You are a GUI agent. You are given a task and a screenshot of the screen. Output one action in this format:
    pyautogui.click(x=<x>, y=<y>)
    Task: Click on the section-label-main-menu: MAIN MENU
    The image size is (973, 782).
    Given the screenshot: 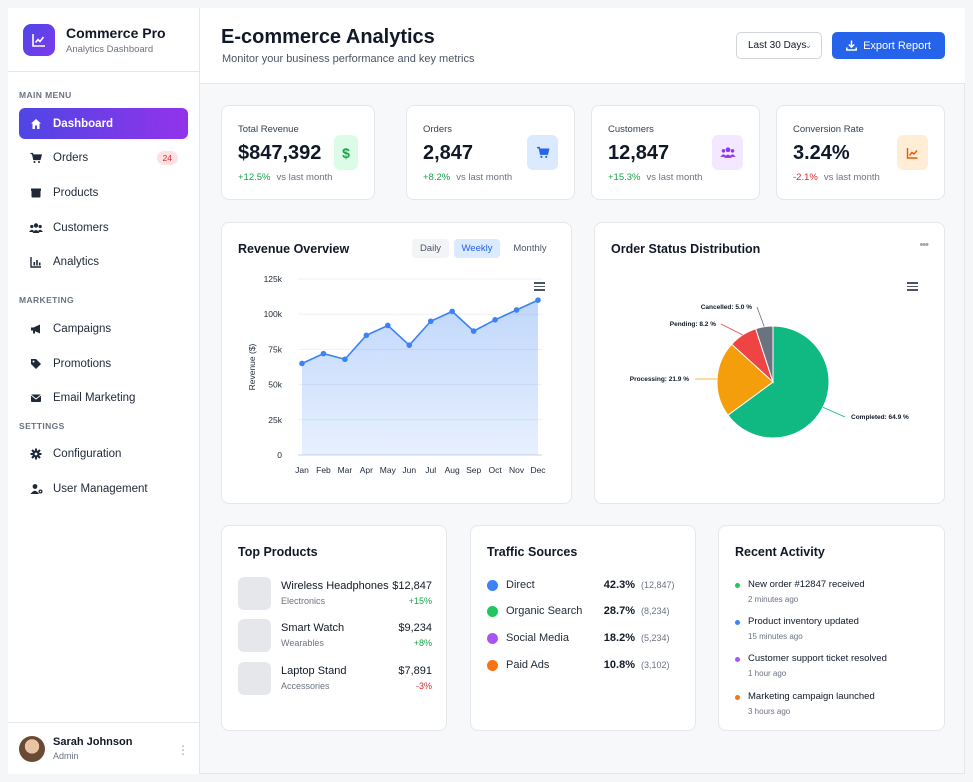 What is the action you would take?
    pyautogui.click(x=45, y=95)
    